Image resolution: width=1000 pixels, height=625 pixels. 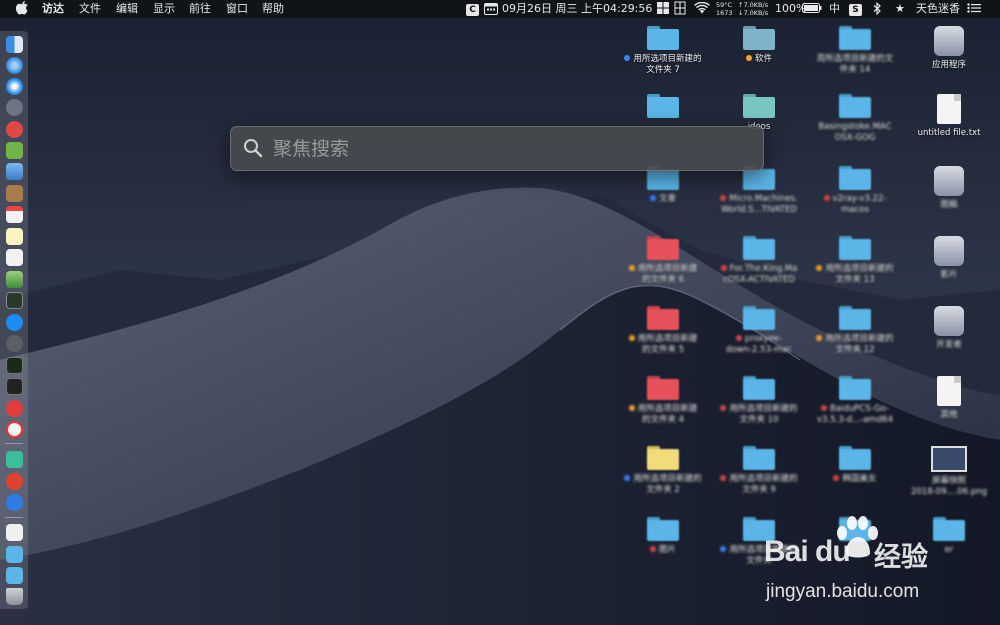 I want to click on desktop-item: 用所选项目新建 的文件夹 5, so click(x=663, y=331).